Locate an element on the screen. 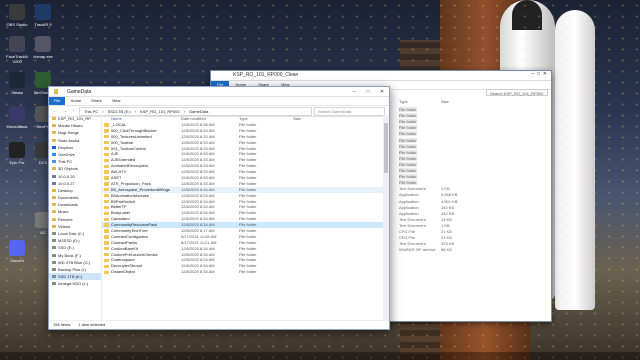  column-headers: Name Date modified Type Size is located at coordinates (242, 118).